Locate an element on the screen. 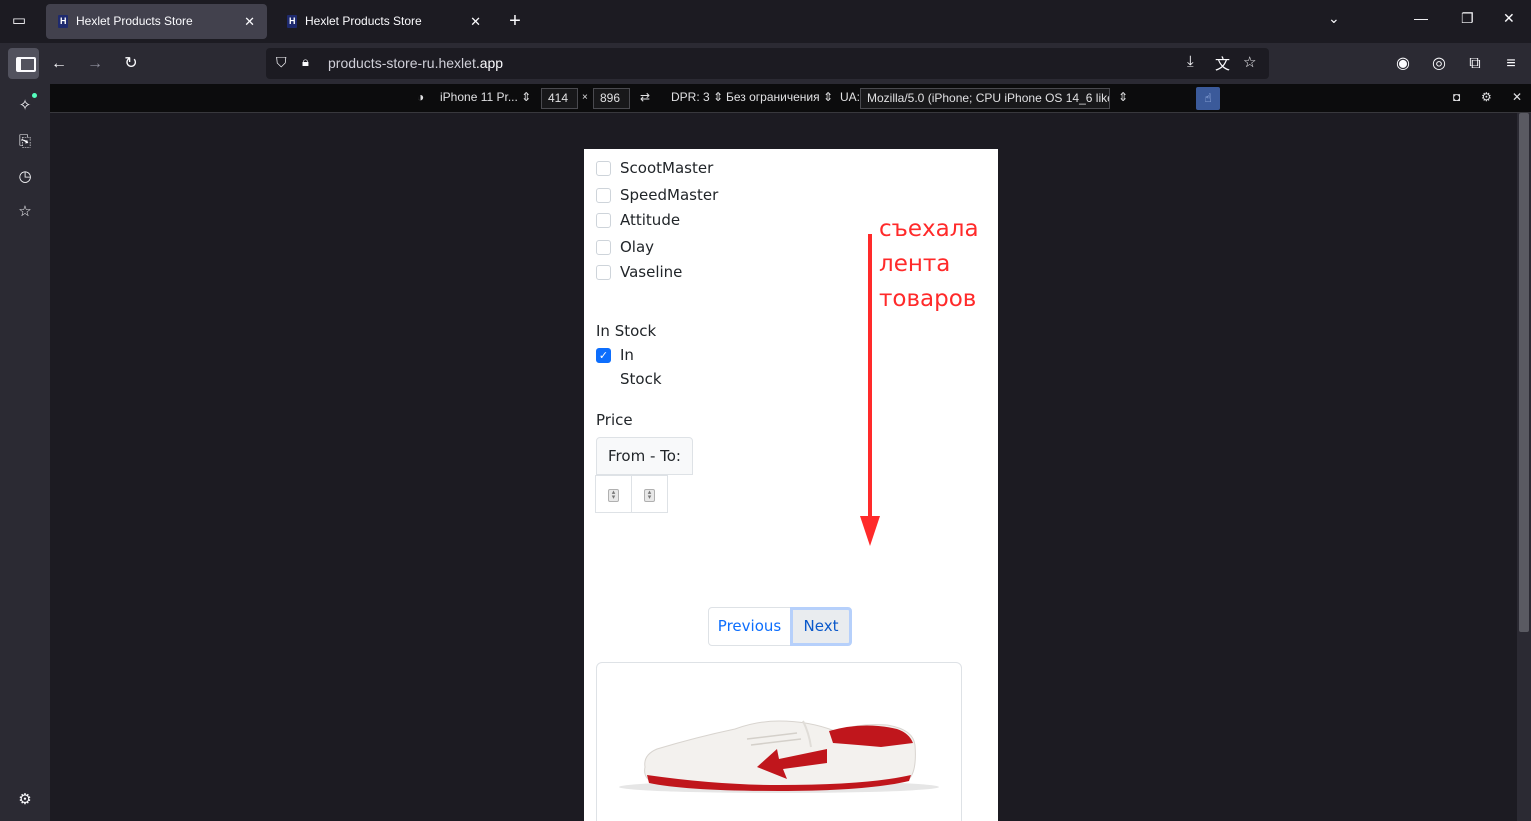  price-heading: Price is located at coordinates (614, 420).